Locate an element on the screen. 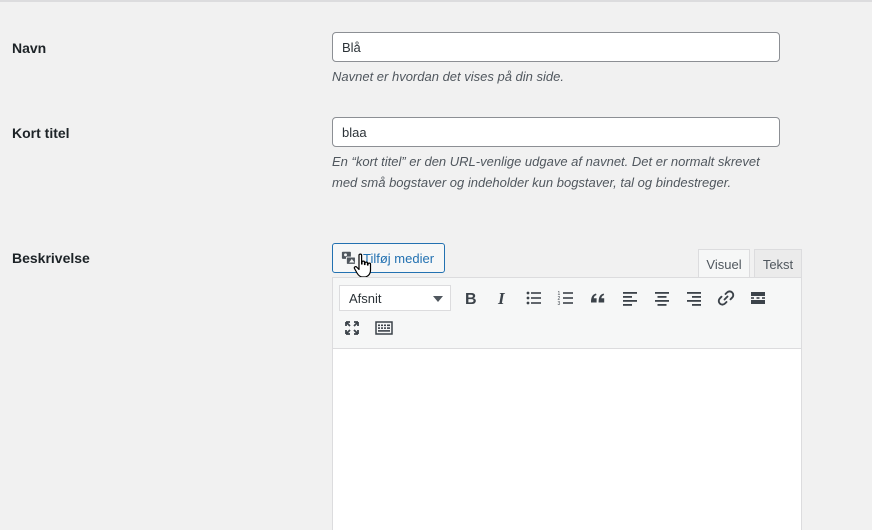 This screenshot has width=872, height=530. toolbar-toggle-icon is located at coordinates (384, 328).